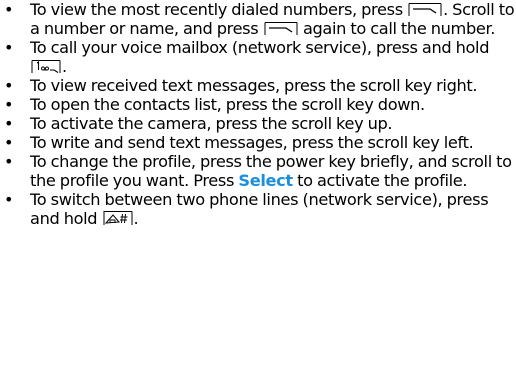 This screenshot has width=516, height=382. Describe the element at coordinates (118, 218) in the screenshot. I see `hash-key-icon` at that location.